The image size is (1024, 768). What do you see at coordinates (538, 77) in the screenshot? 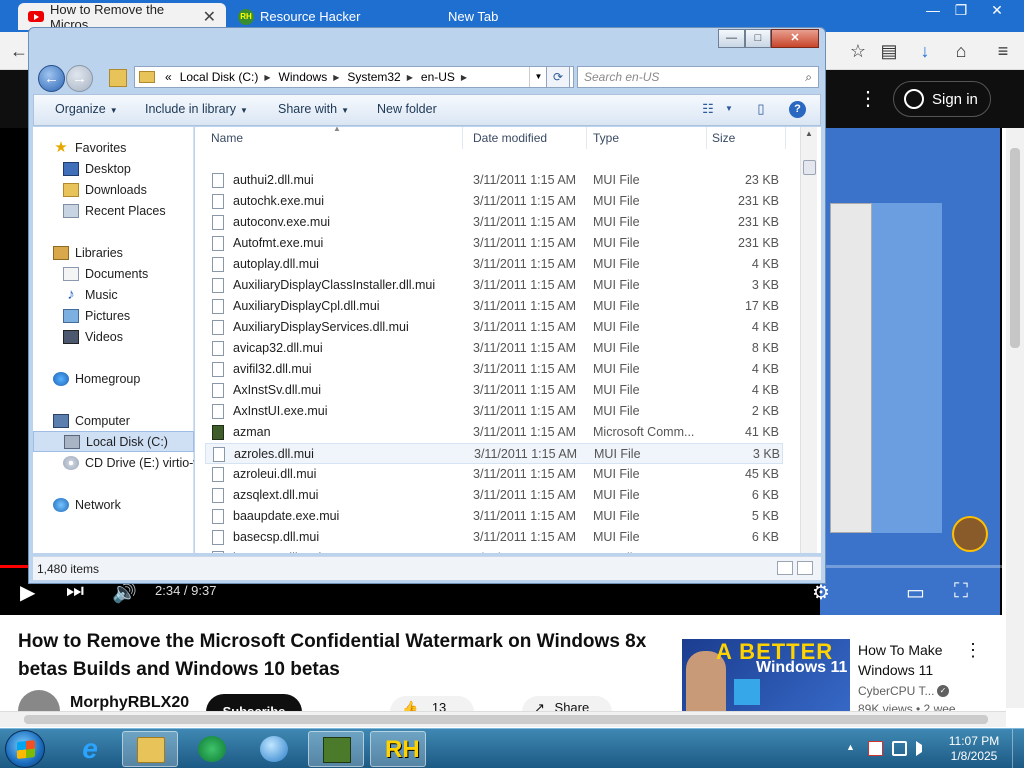
I see `address-dropdown-icon: ▼` at bounding box center [538, 77].